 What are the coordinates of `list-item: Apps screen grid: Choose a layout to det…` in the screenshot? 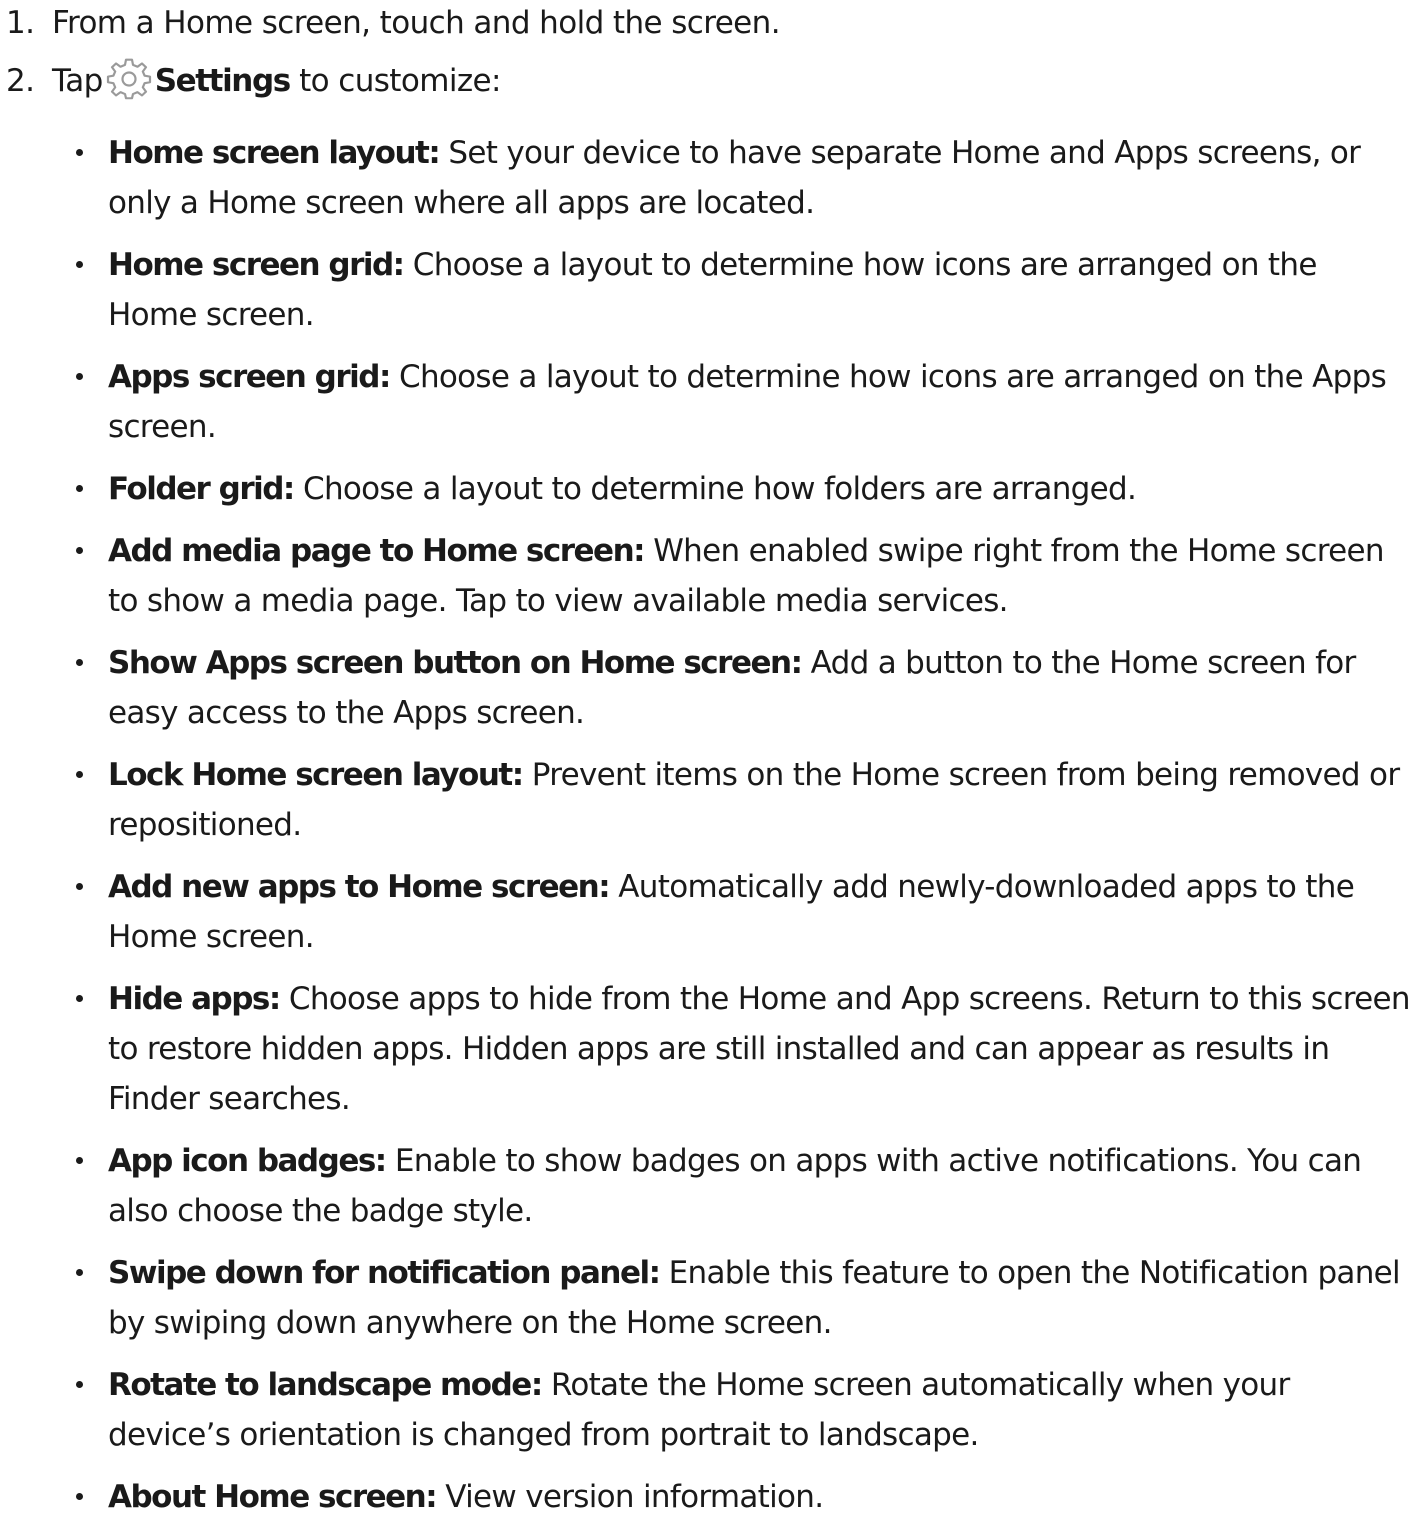 It's located at (713, 402).